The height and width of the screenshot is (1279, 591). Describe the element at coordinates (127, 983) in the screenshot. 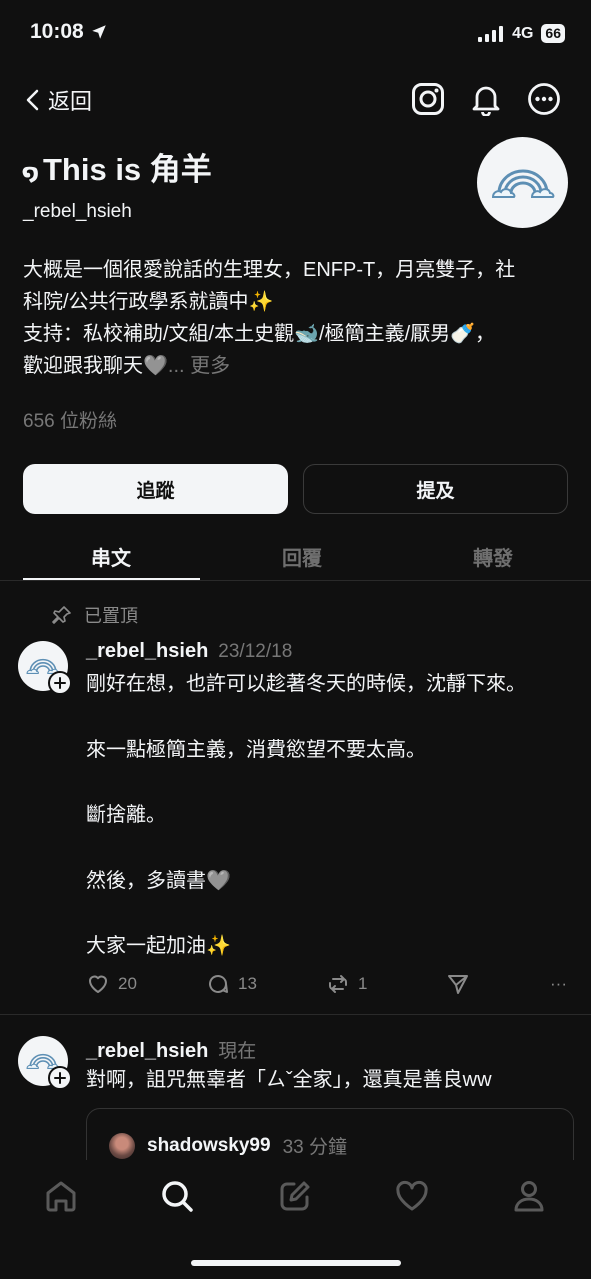

I see `like-count: 20` at that location.